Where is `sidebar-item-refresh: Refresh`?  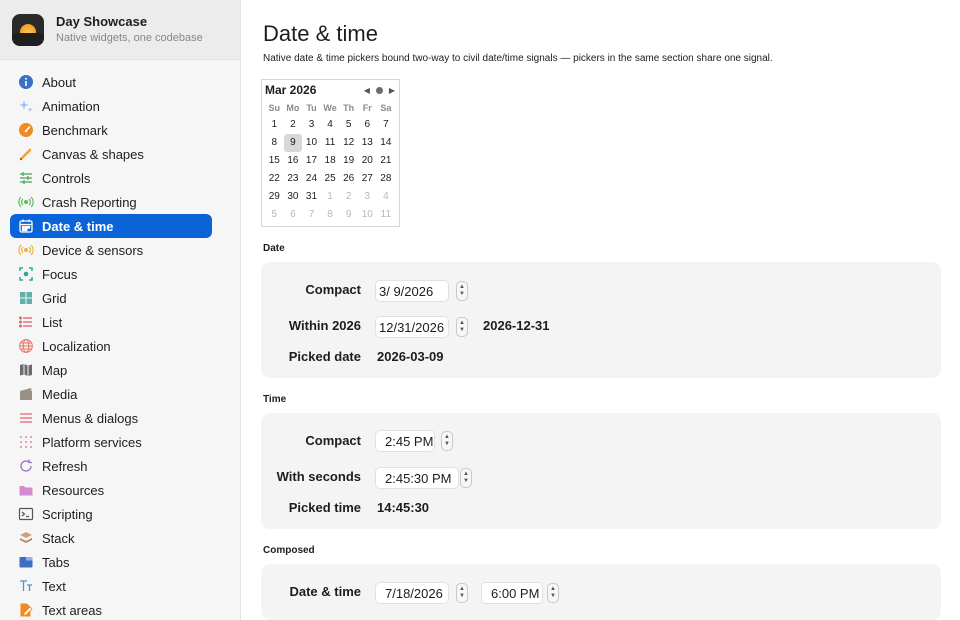 sidebar-item-refresh: Refresh is located at coordinates (111, 466).